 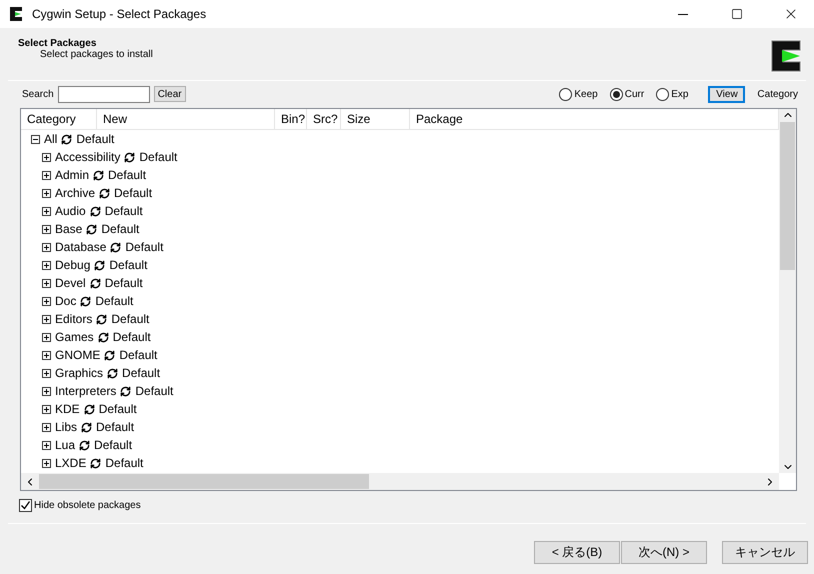 I want to click on category-name: Database, so click(x=80, y=247).